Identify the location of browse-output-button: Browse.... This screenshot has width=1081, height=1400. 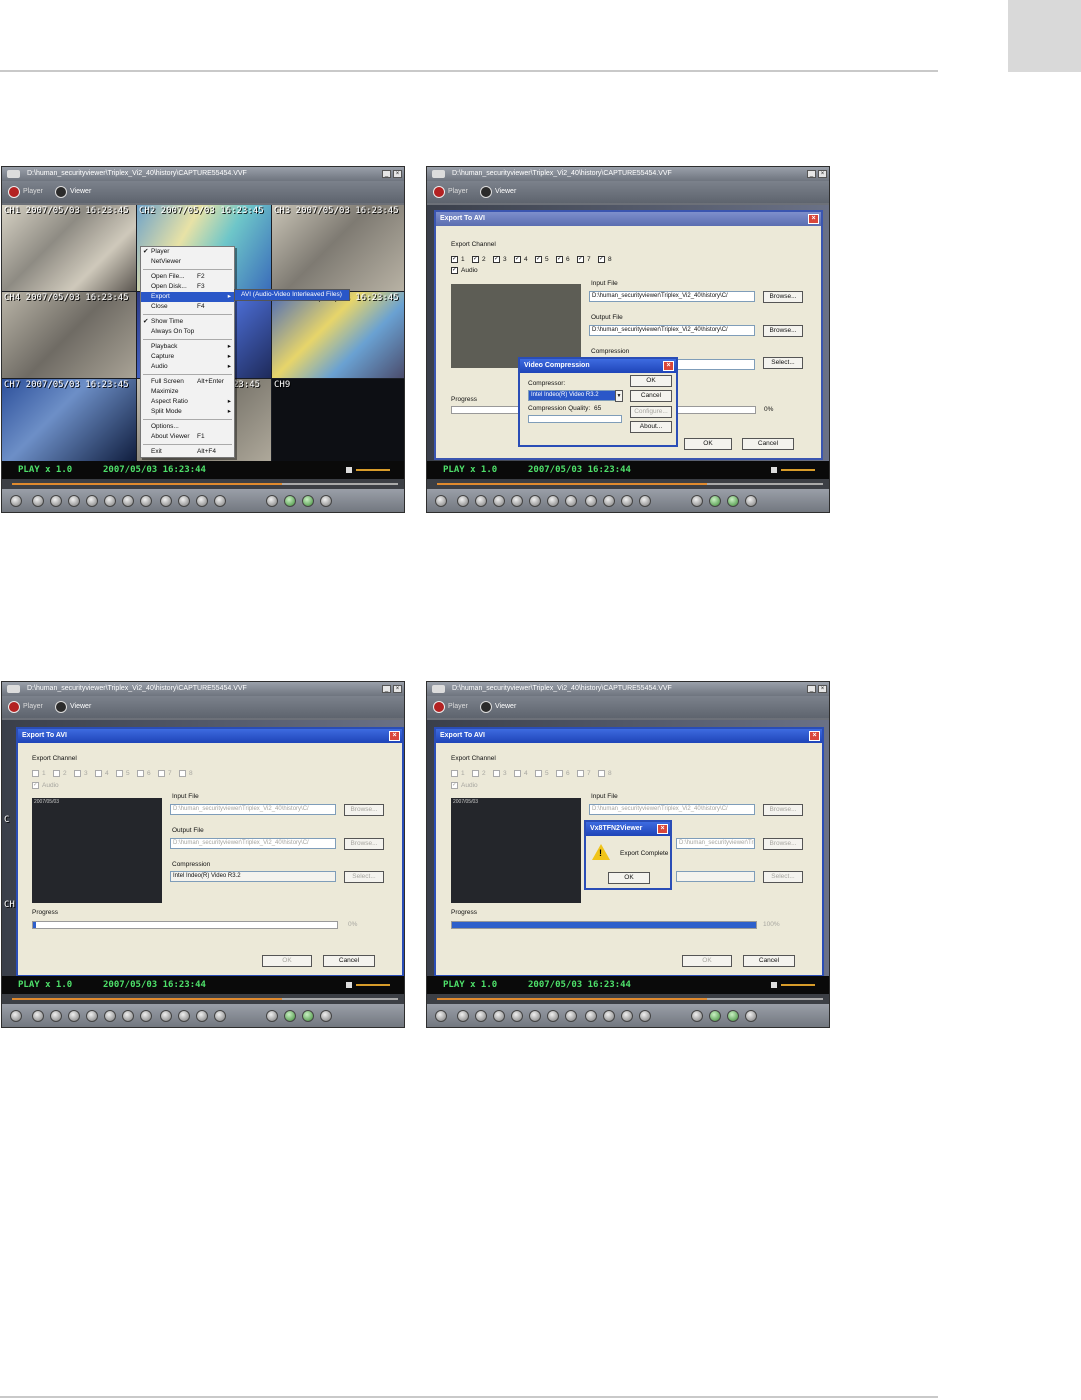
(783, 844).